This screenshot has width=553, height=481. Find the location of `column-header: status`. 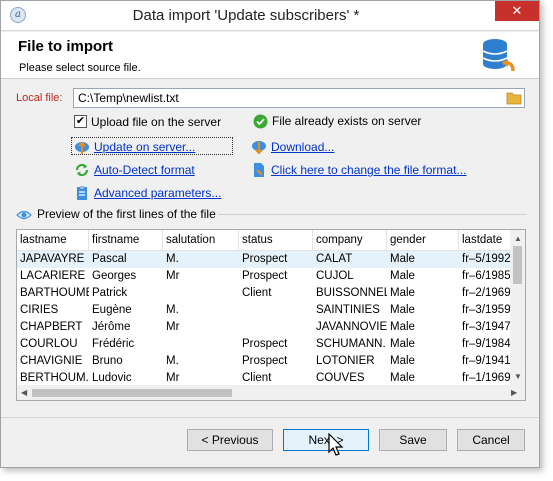

column-header: status is located at coordinates (276, 240).